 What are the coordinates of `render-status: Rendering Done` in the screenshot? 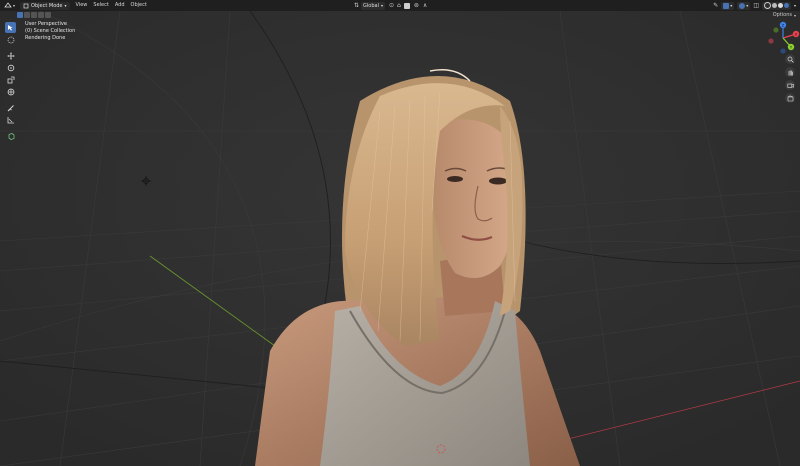 It's located at (45, 38).